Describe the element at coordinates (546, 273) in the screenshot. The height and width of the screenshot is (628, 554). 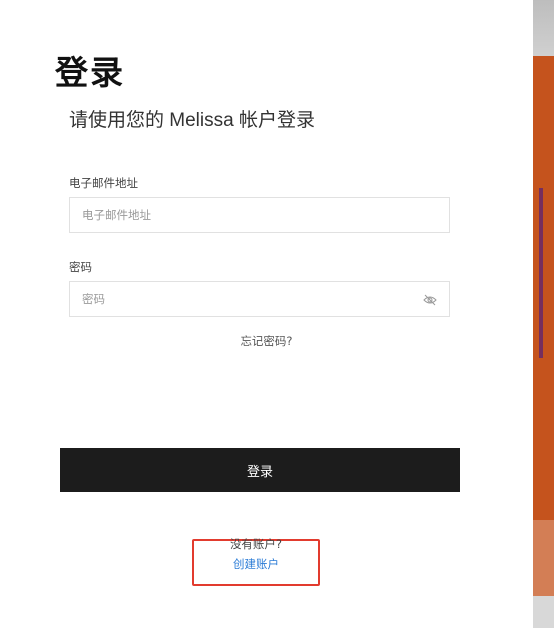
I see `background-decoration` at that location.